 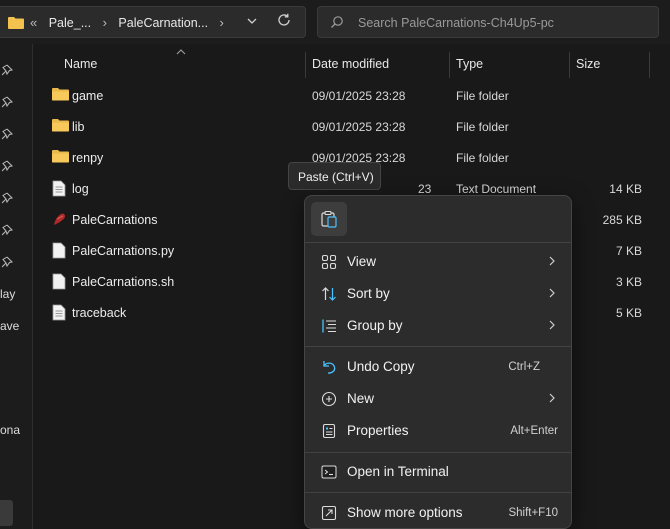 What do you see at coordinates (439, 326) in the screenshot?
I see `menu-item-group-by: Group by` at bounding box center [439, 326].